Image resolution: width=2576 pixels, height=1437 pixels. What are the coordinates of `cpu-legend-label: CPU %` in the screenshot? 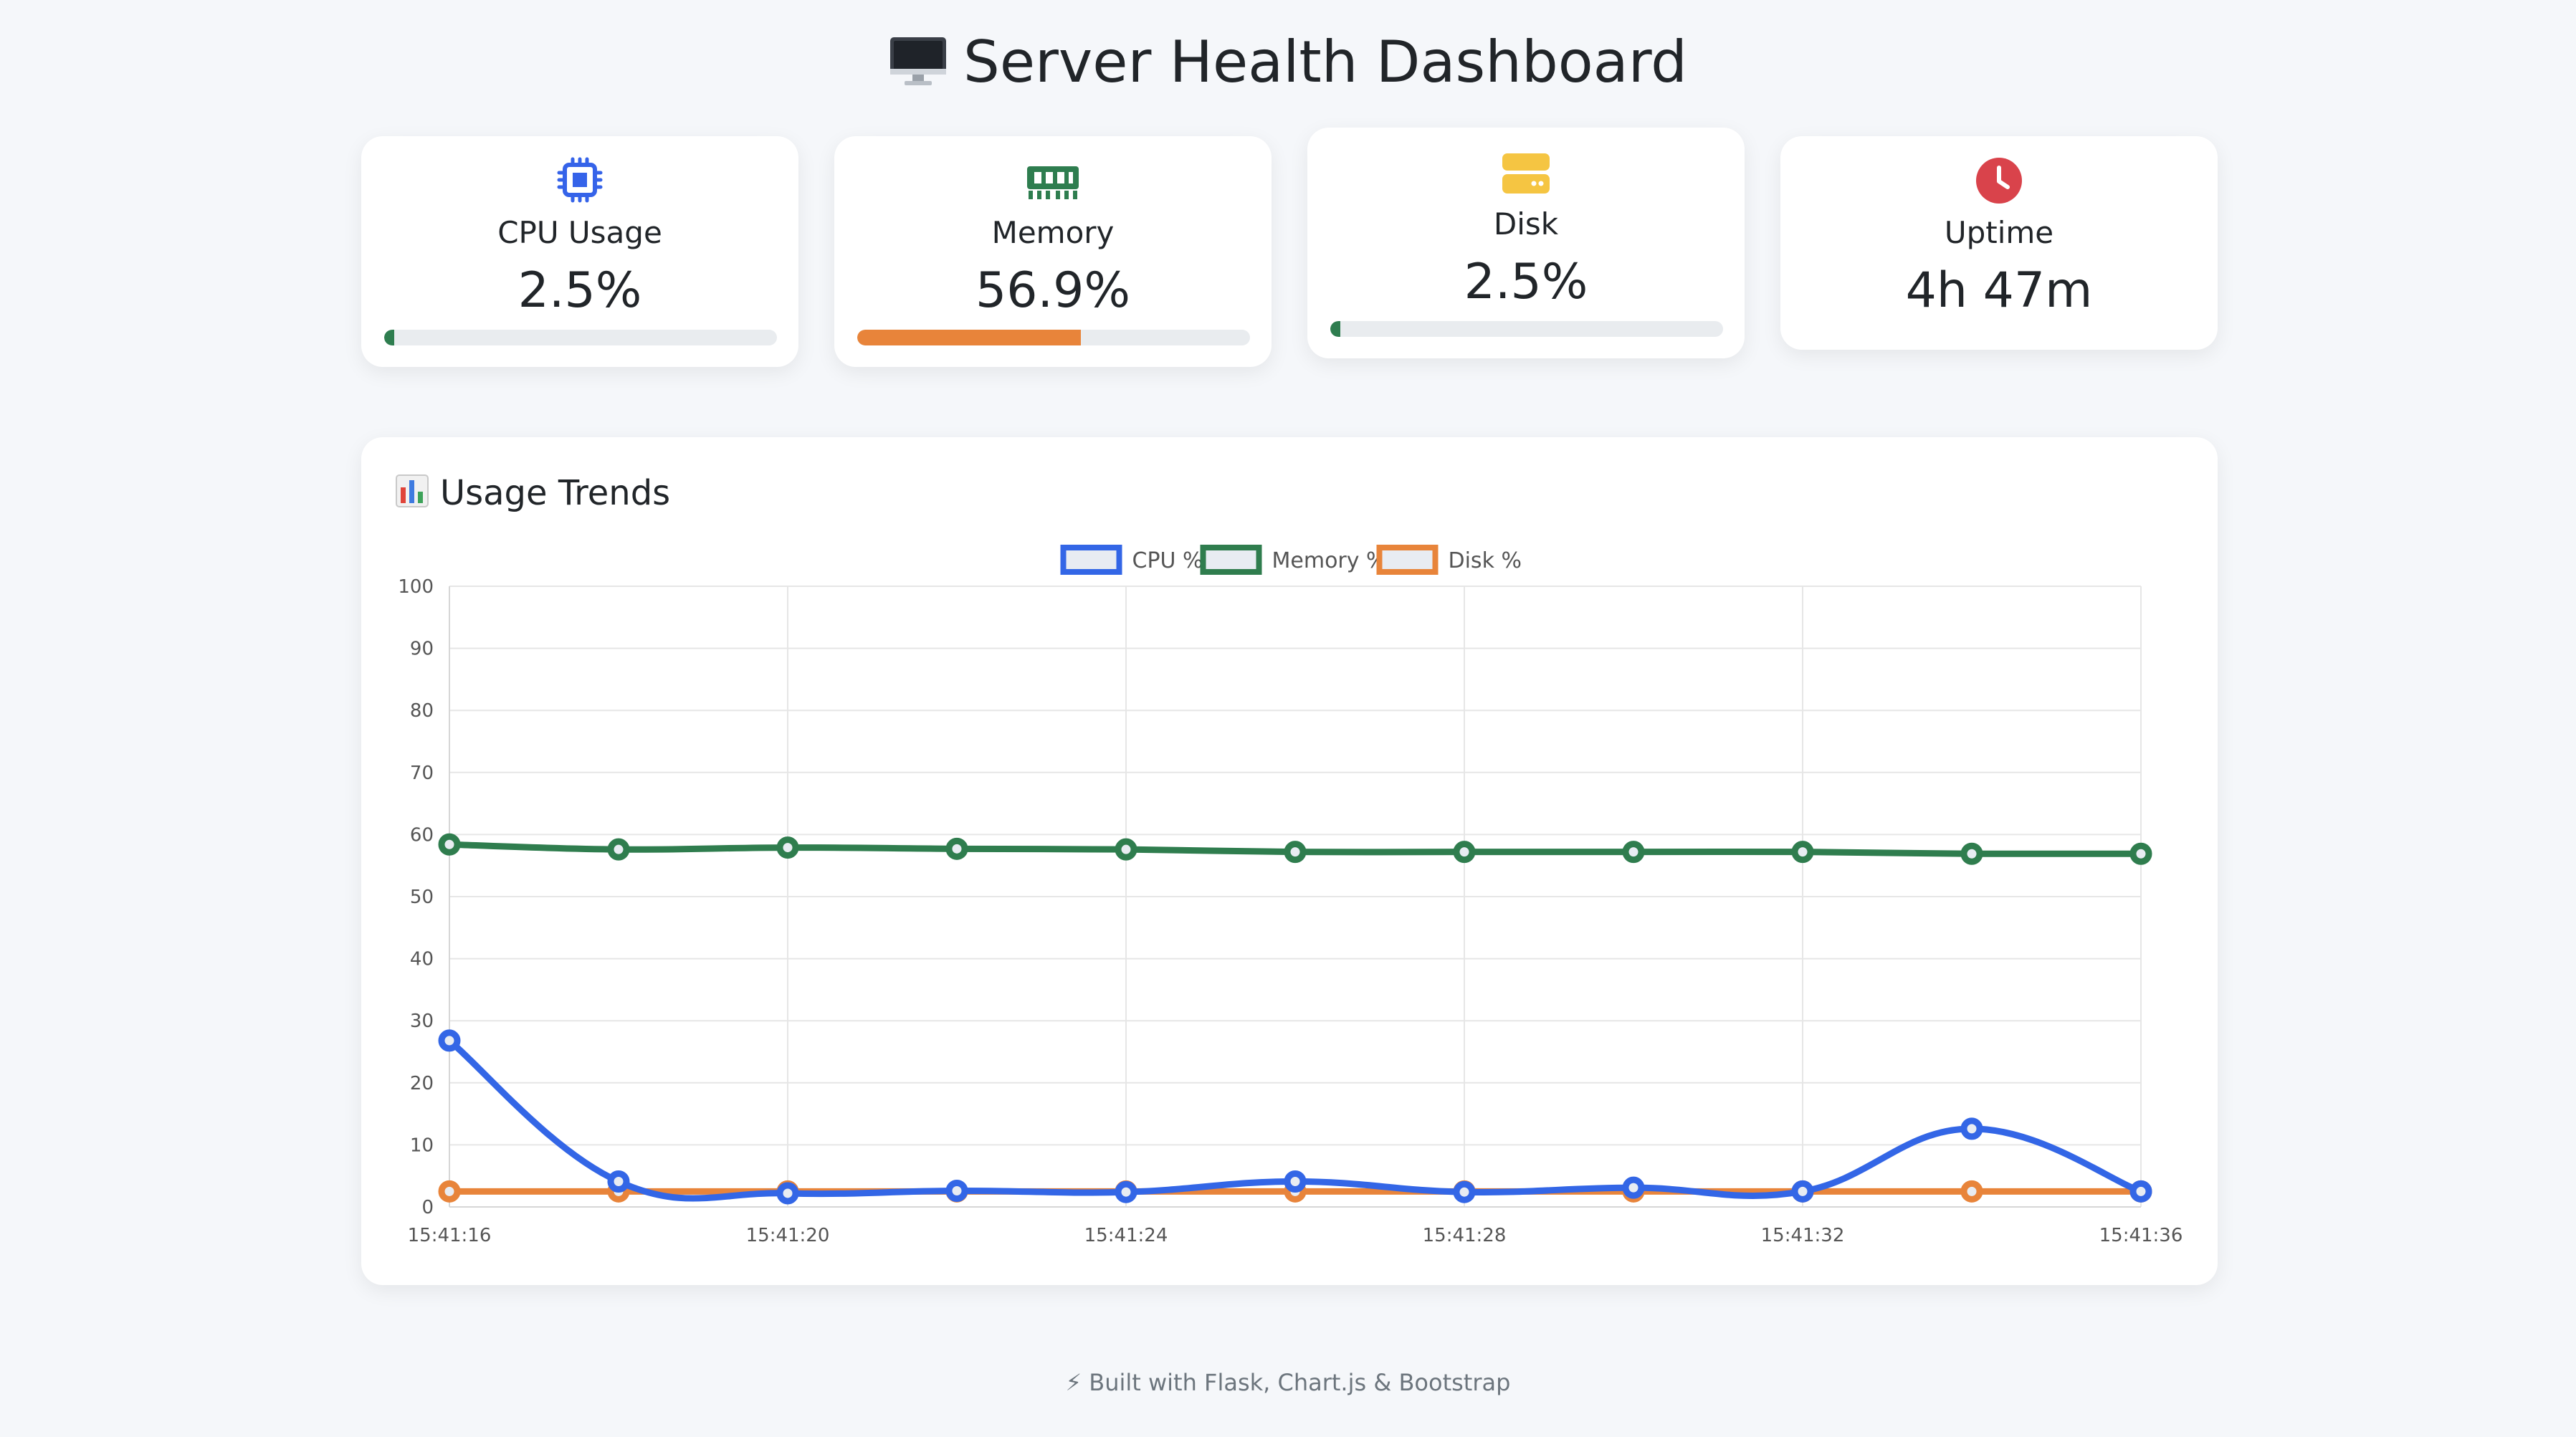 It's located at (1167, 560).